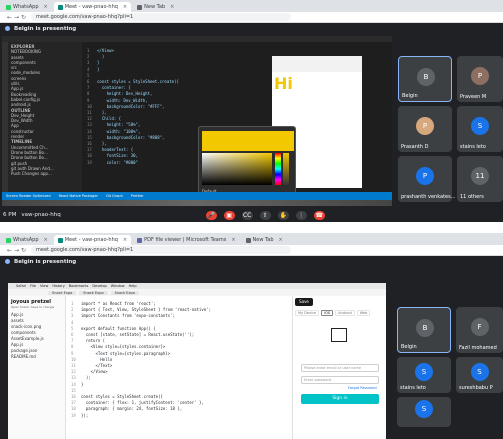 The width and height of the screenshot is (503, 439). What do you see at coordinates (248, 240) in the screenshot?
I see `tab-favicon-icon` at bounding box center [248, 240].